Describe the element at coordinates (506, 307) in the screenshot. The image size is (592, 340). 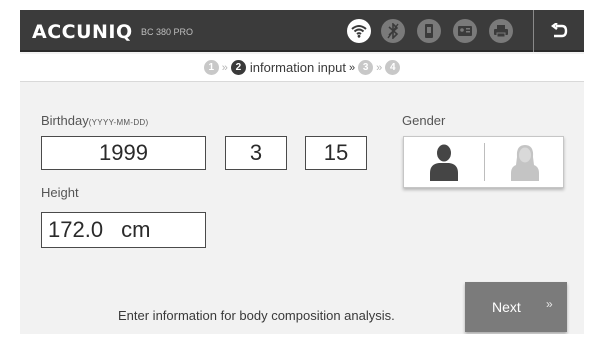
I see `next-button-label: Next` at that location.